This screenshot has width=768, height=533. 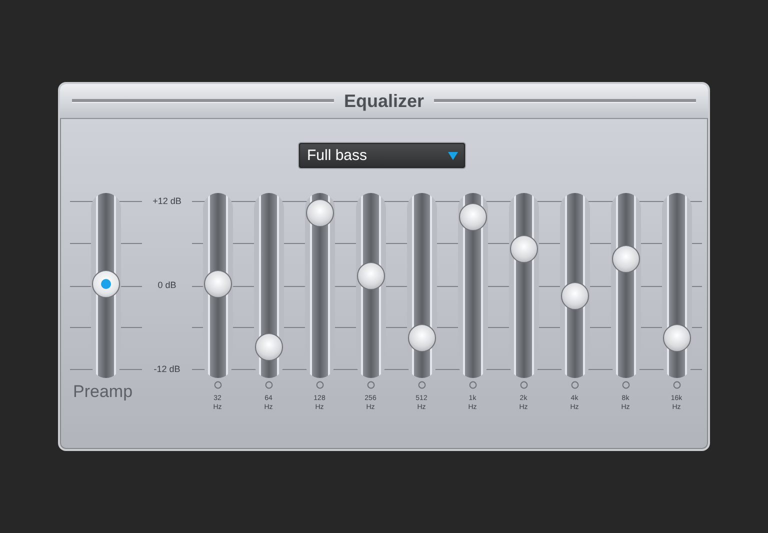 What do you see at coordinates (453, 156) in the screenshot?
I see `caret-icon` at bounding box center [453, 156].